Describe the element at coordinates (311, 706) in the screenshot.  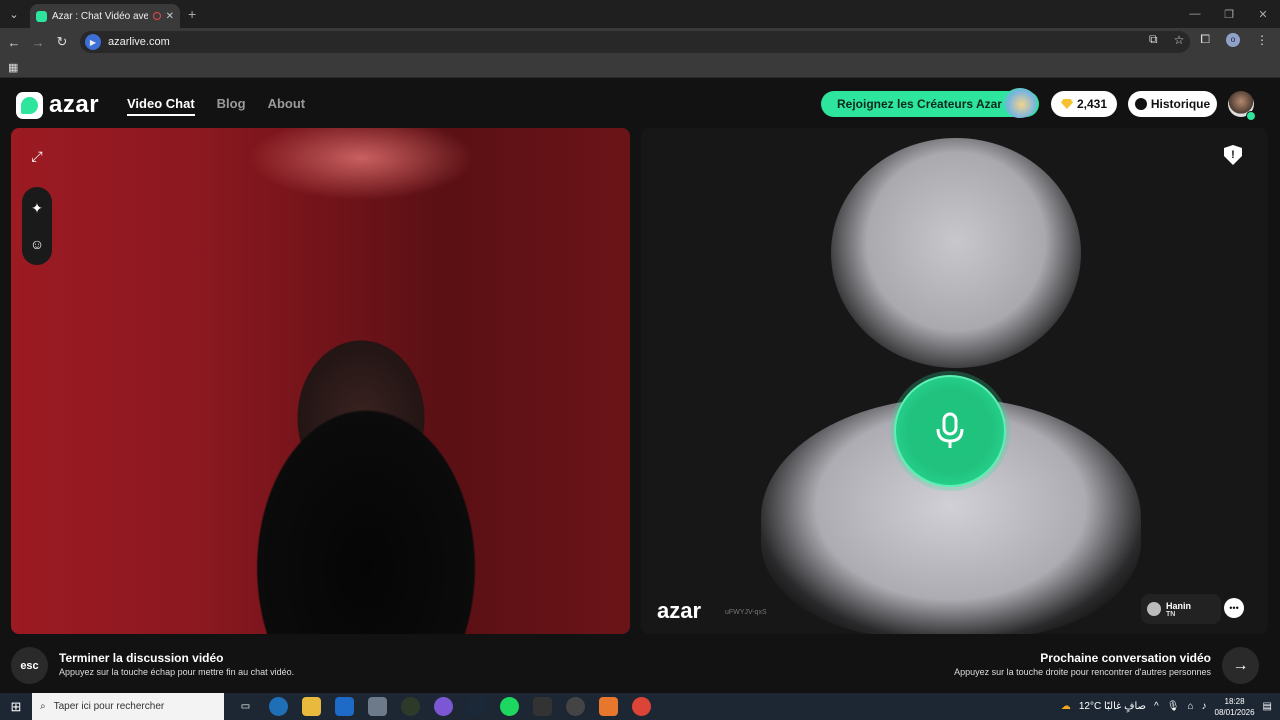
I see `file-explorer-icon` at that location.